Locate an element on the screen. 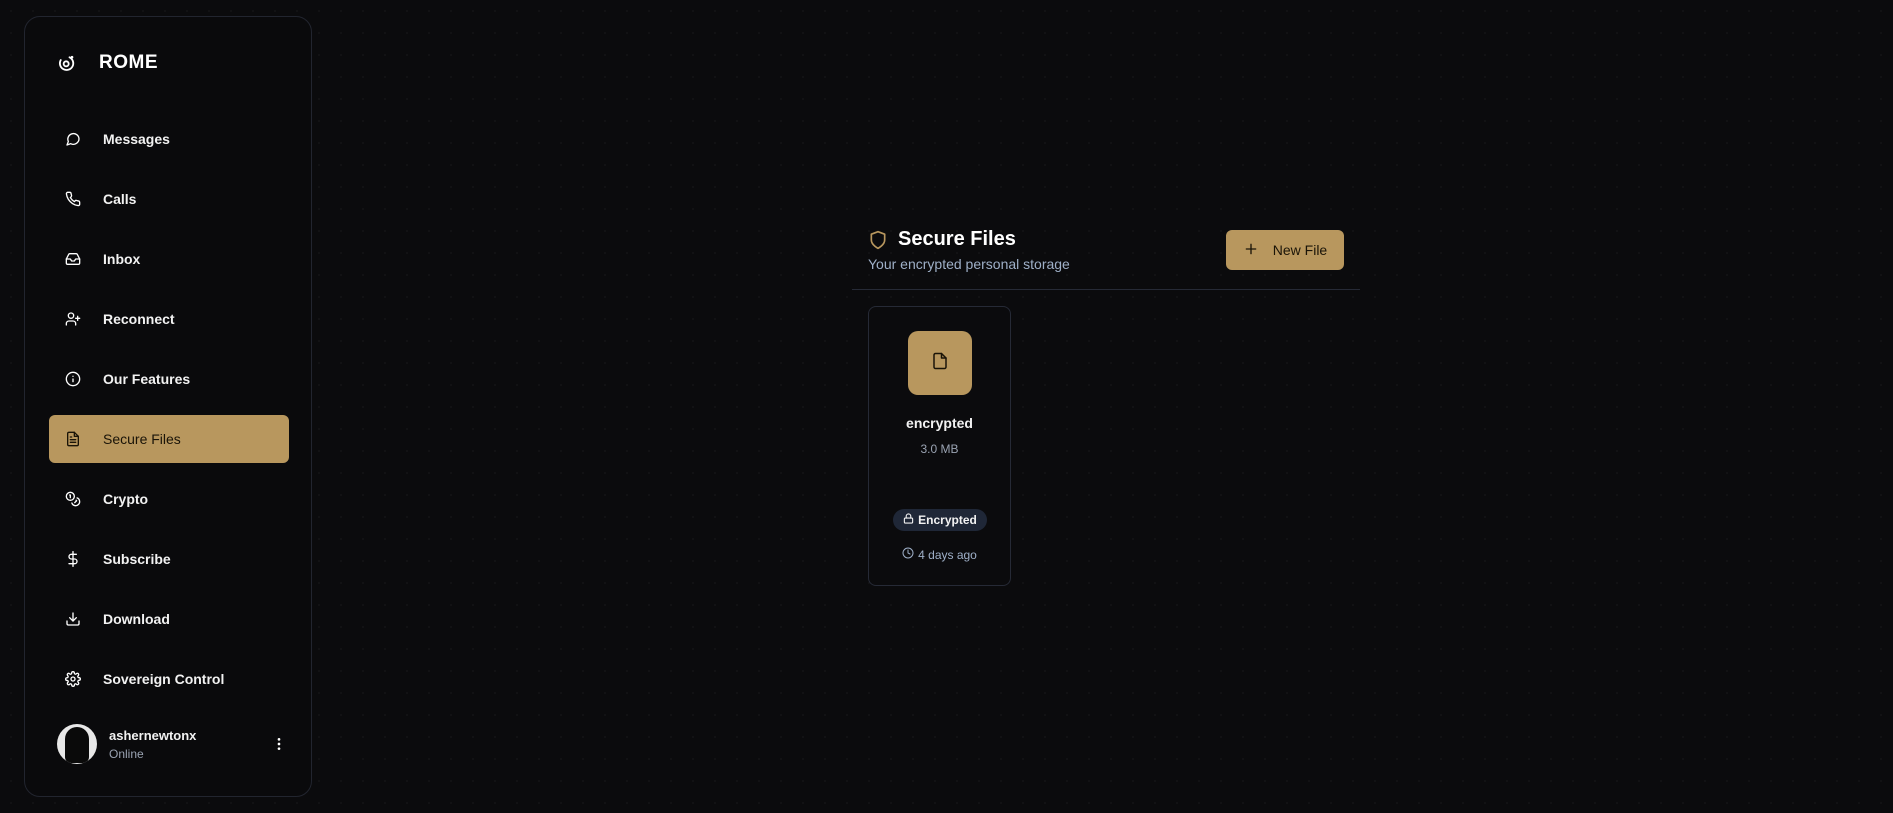  file-icon is located at coordinates (940, 363).